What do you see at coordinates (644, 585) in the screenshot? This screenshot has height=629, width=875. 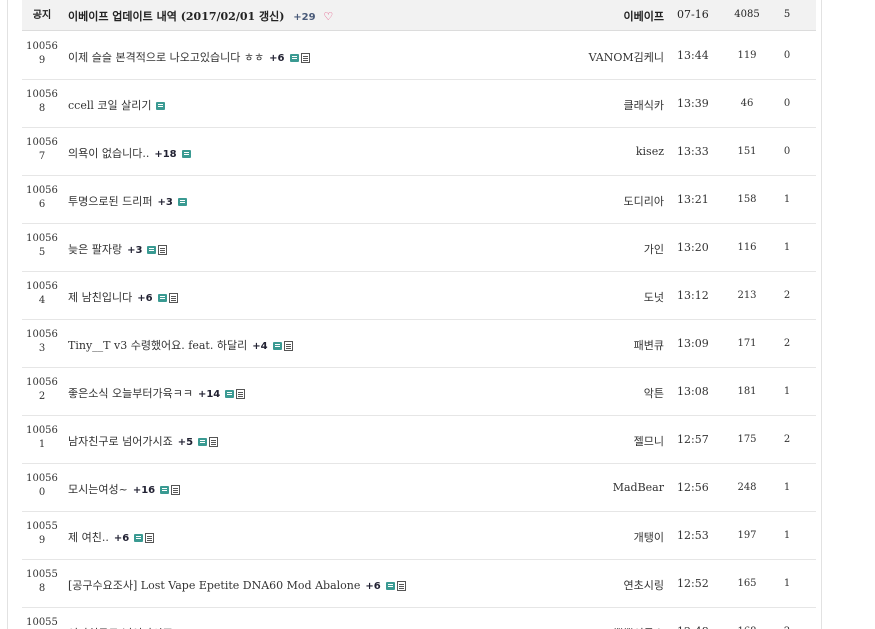 I see `post-author: 연초시링` at bounding box center [644, 585].